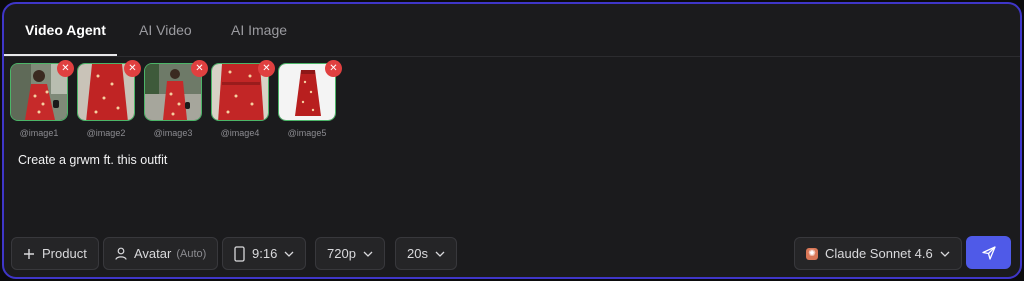 Image resolution: width=1024 pixels, height=281 pixels. What do you see at coordinates (106, 133) in the screenshot?
I see `image-caption: @image2` at bounding box center [106, 133].